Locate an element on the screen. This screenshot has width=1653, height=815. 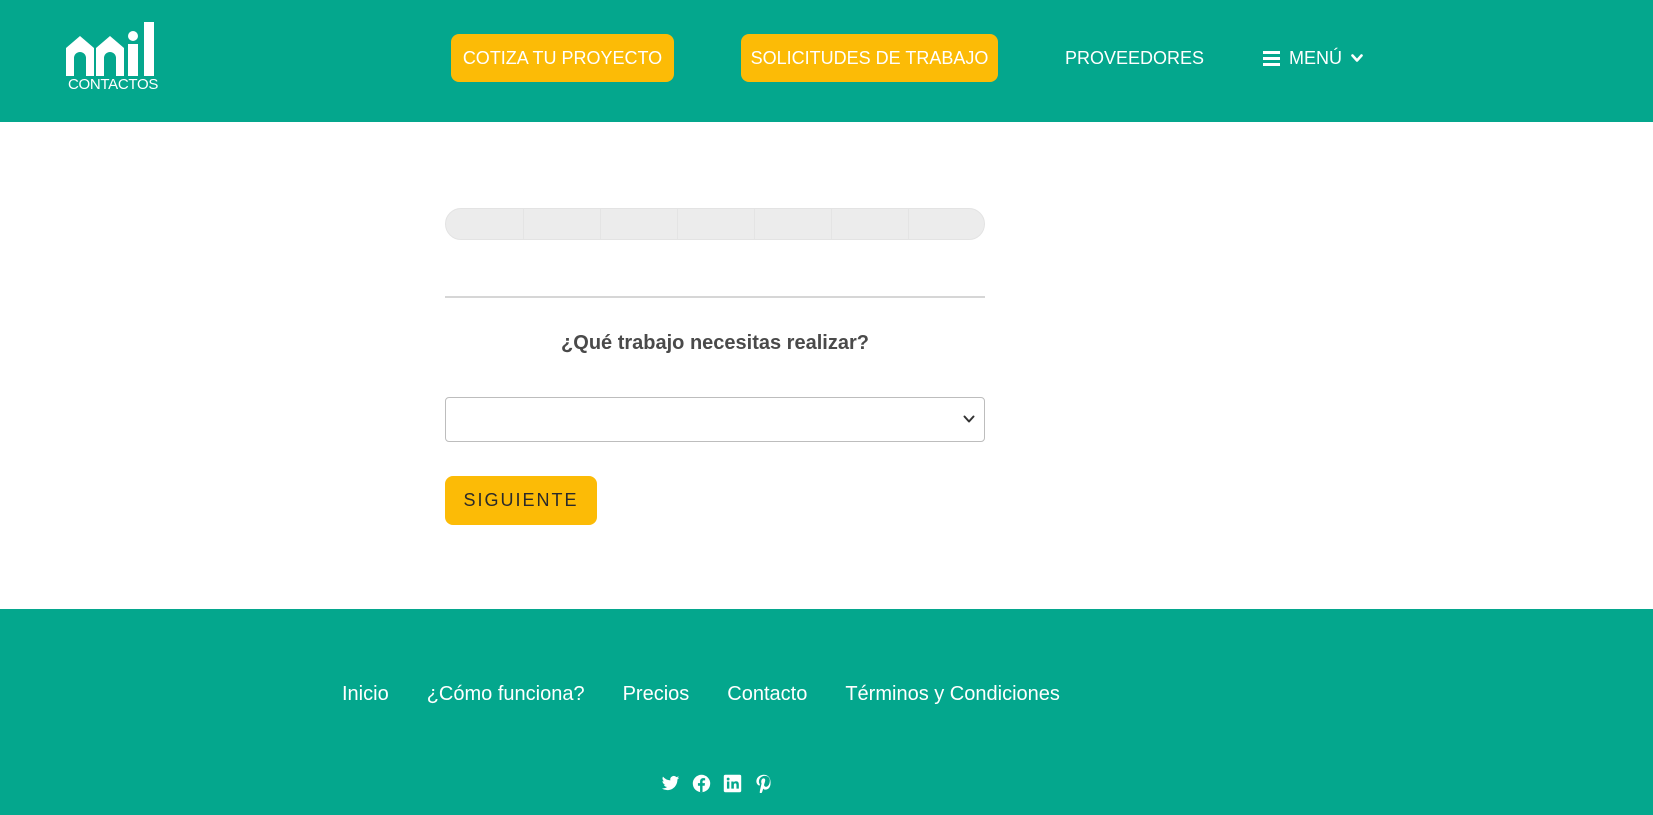
logo-mark is located at coordinates (110, 49).